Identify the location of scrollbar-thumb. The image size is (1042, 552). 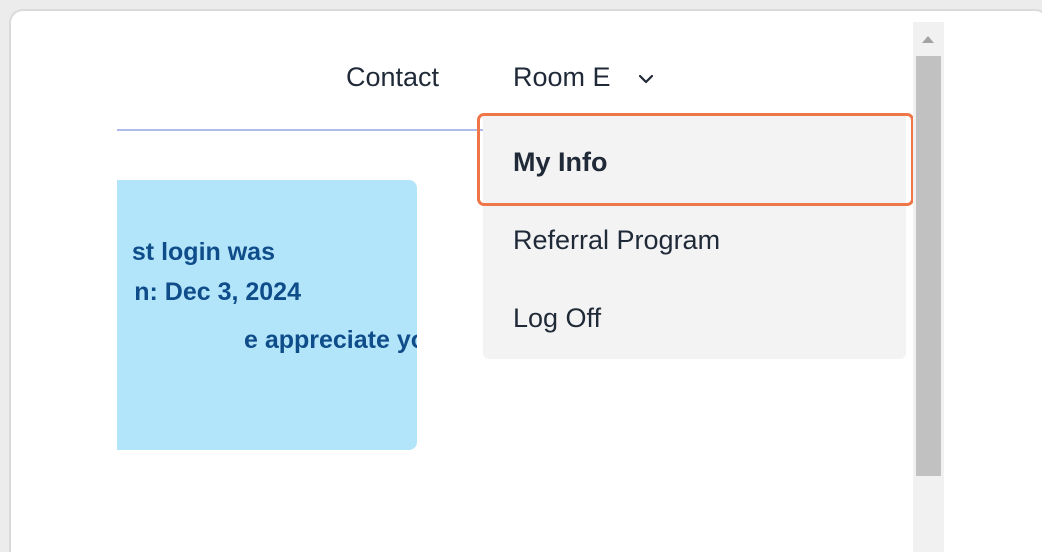
(928, 266).